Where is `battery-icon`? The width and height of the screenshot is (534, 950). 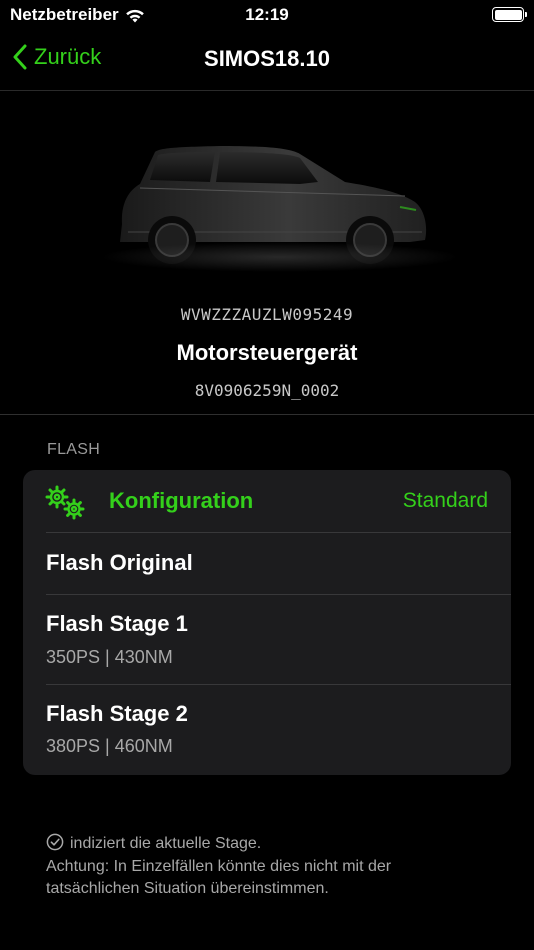
battery-icon is located at coordinates (509, 14).